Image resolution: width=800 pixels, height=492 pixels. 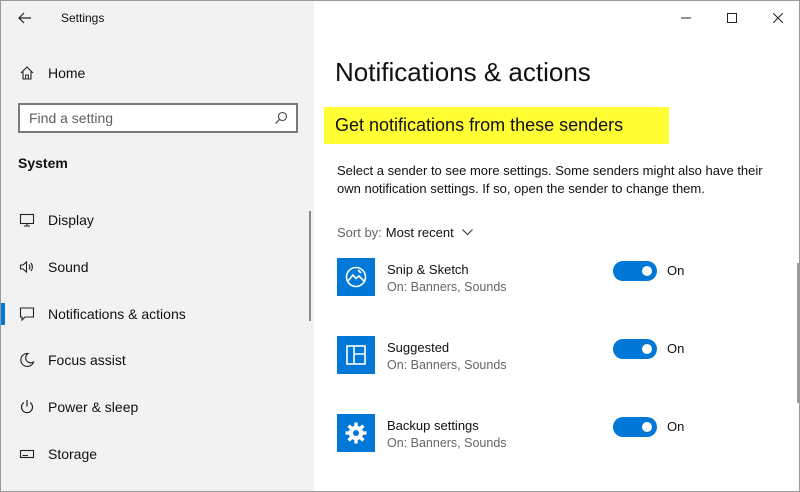 What do you see at coordinates (157, 267) in the screenshot?
I see `sidebar-item-sound: Sound` at bounding box center [157, 267].